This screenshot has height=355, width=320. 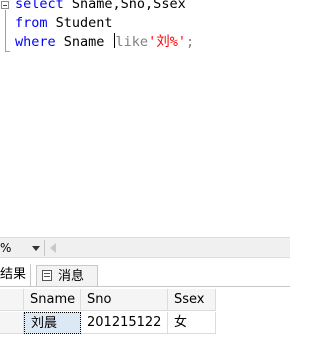 I want to click on code-line-1: select Sname,Sno,Ssex, so click(x=100, y=7).